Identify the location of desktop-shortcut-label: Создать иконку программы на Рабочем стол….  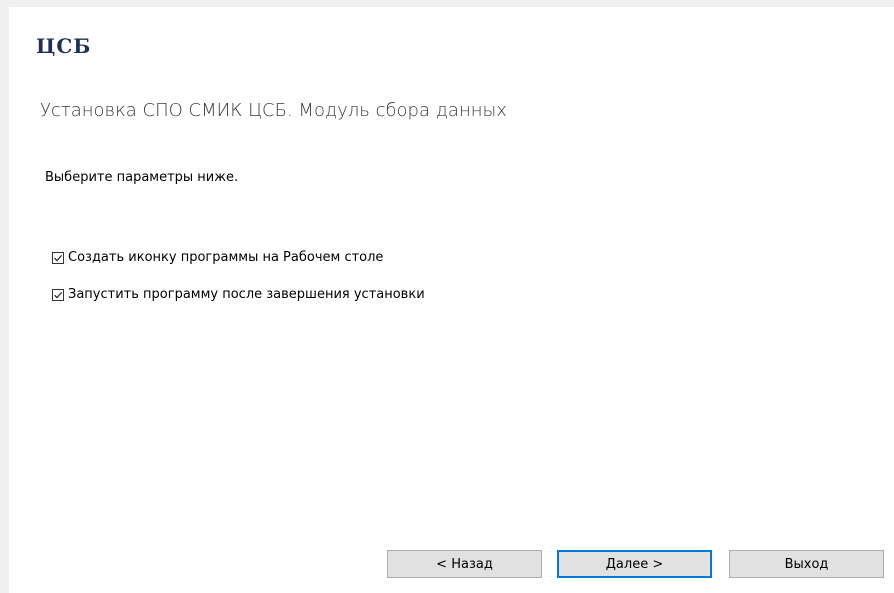
(226, 257).